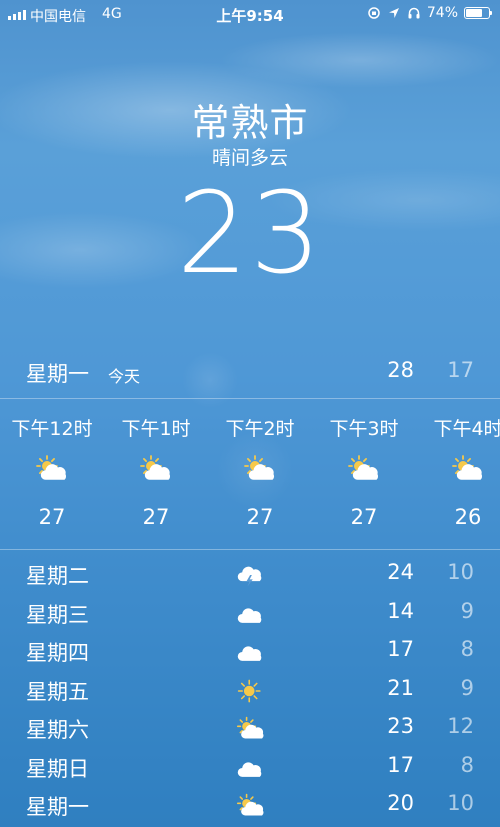  What do you see at coordinates (460, 370) in the screenshot?
I see `today-low: 17` at bounding box center [460, 370].